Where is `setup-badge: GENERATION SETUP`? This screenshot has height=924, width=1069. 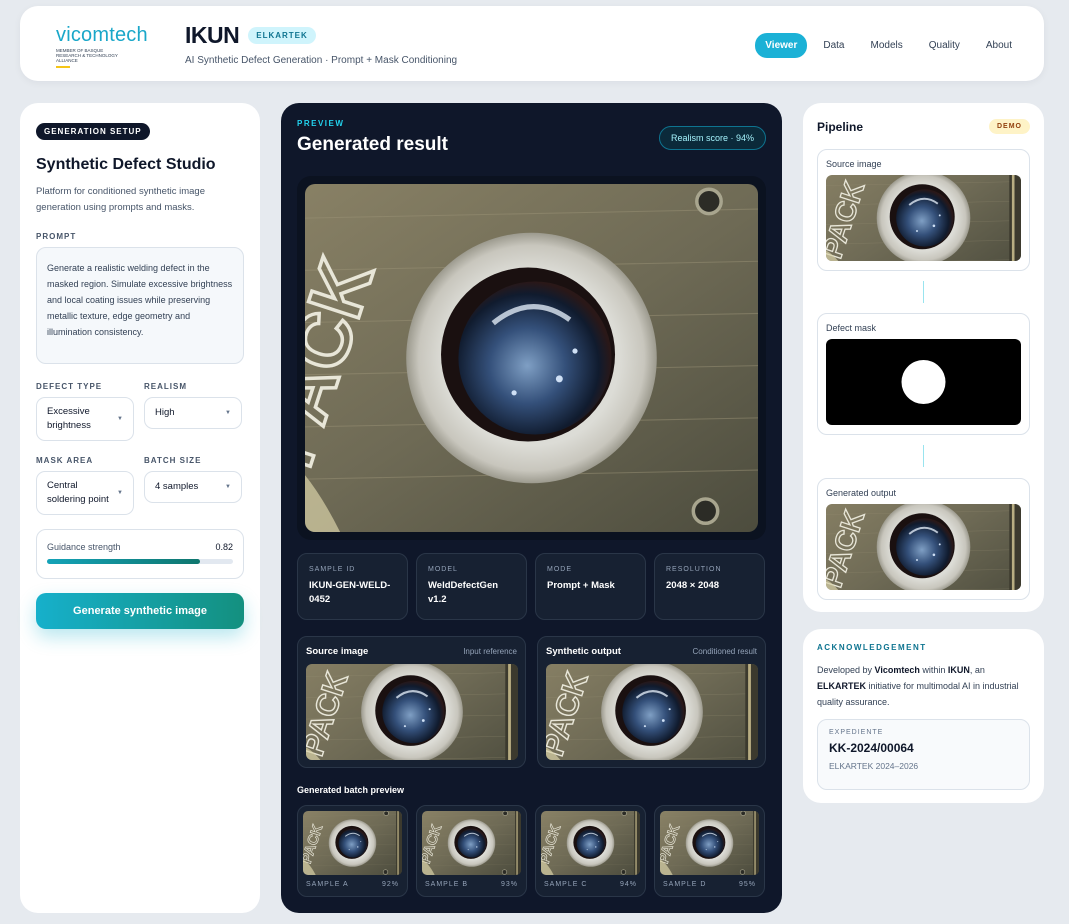
setup-badge: GENERATION SETUP is located at coordinates (93, 131).